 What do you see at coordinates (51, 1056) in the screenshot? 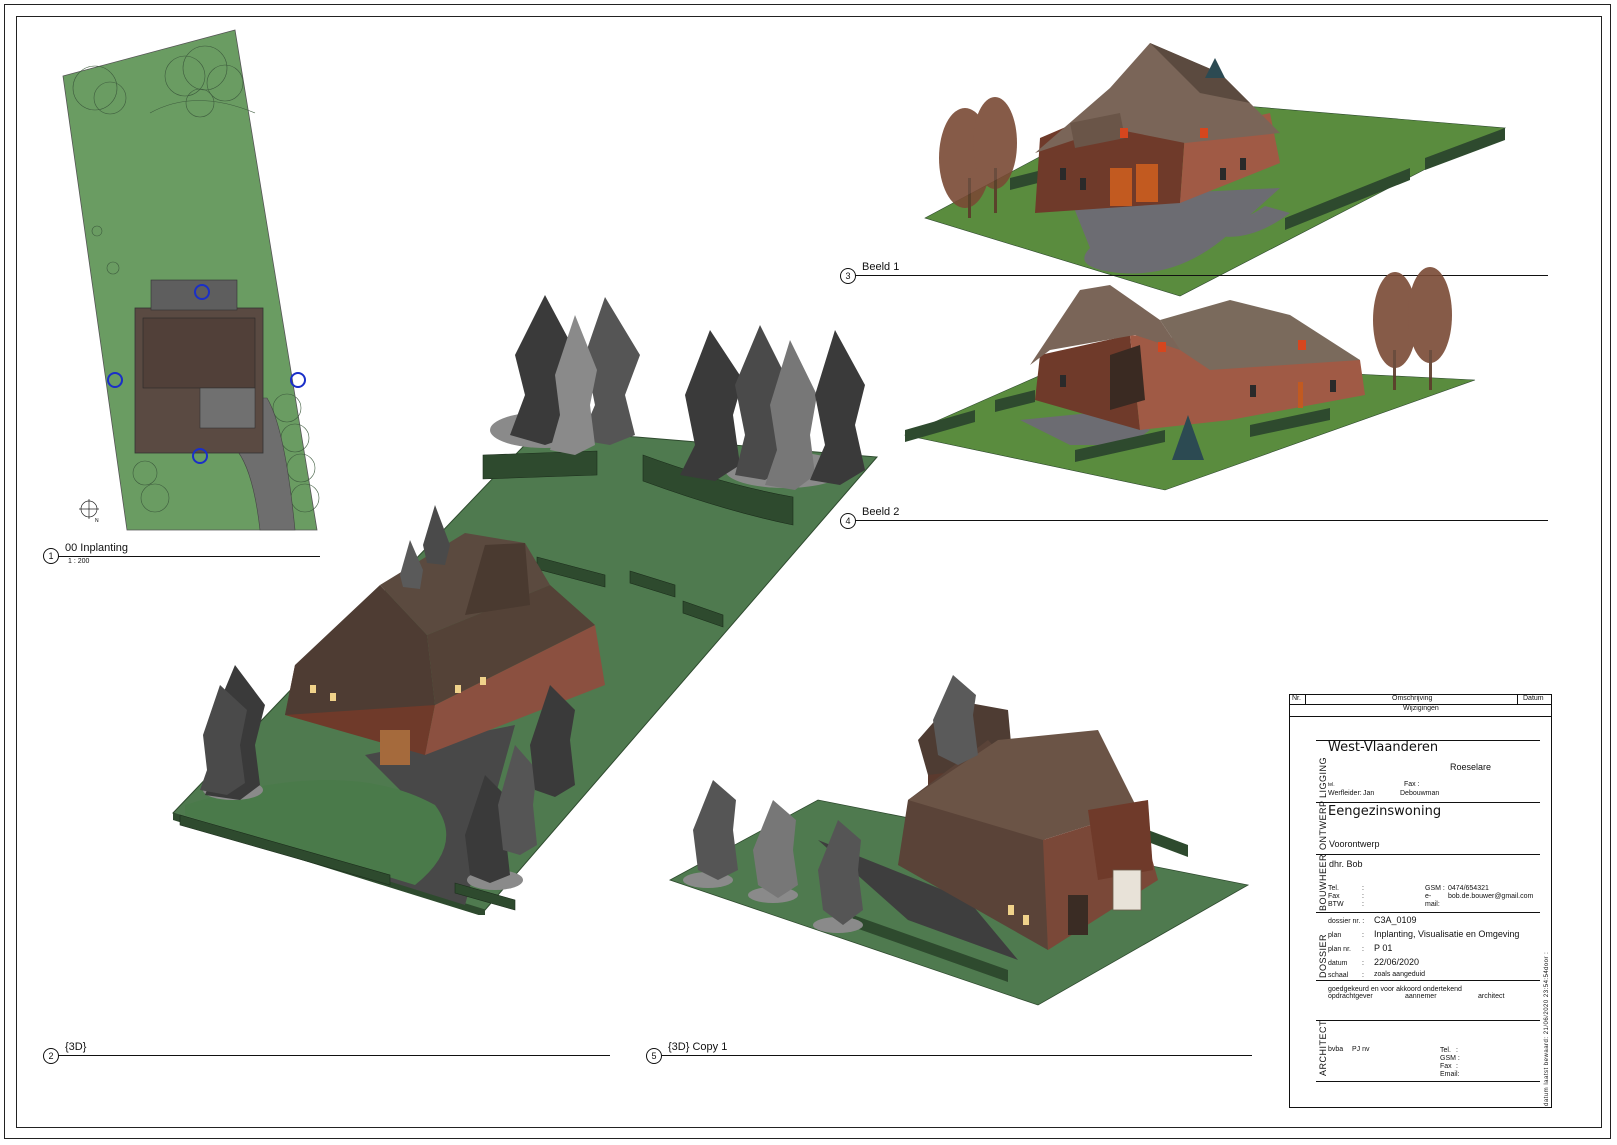
I see `viewport-number-2: 2` at bounding box center [51, 1056].